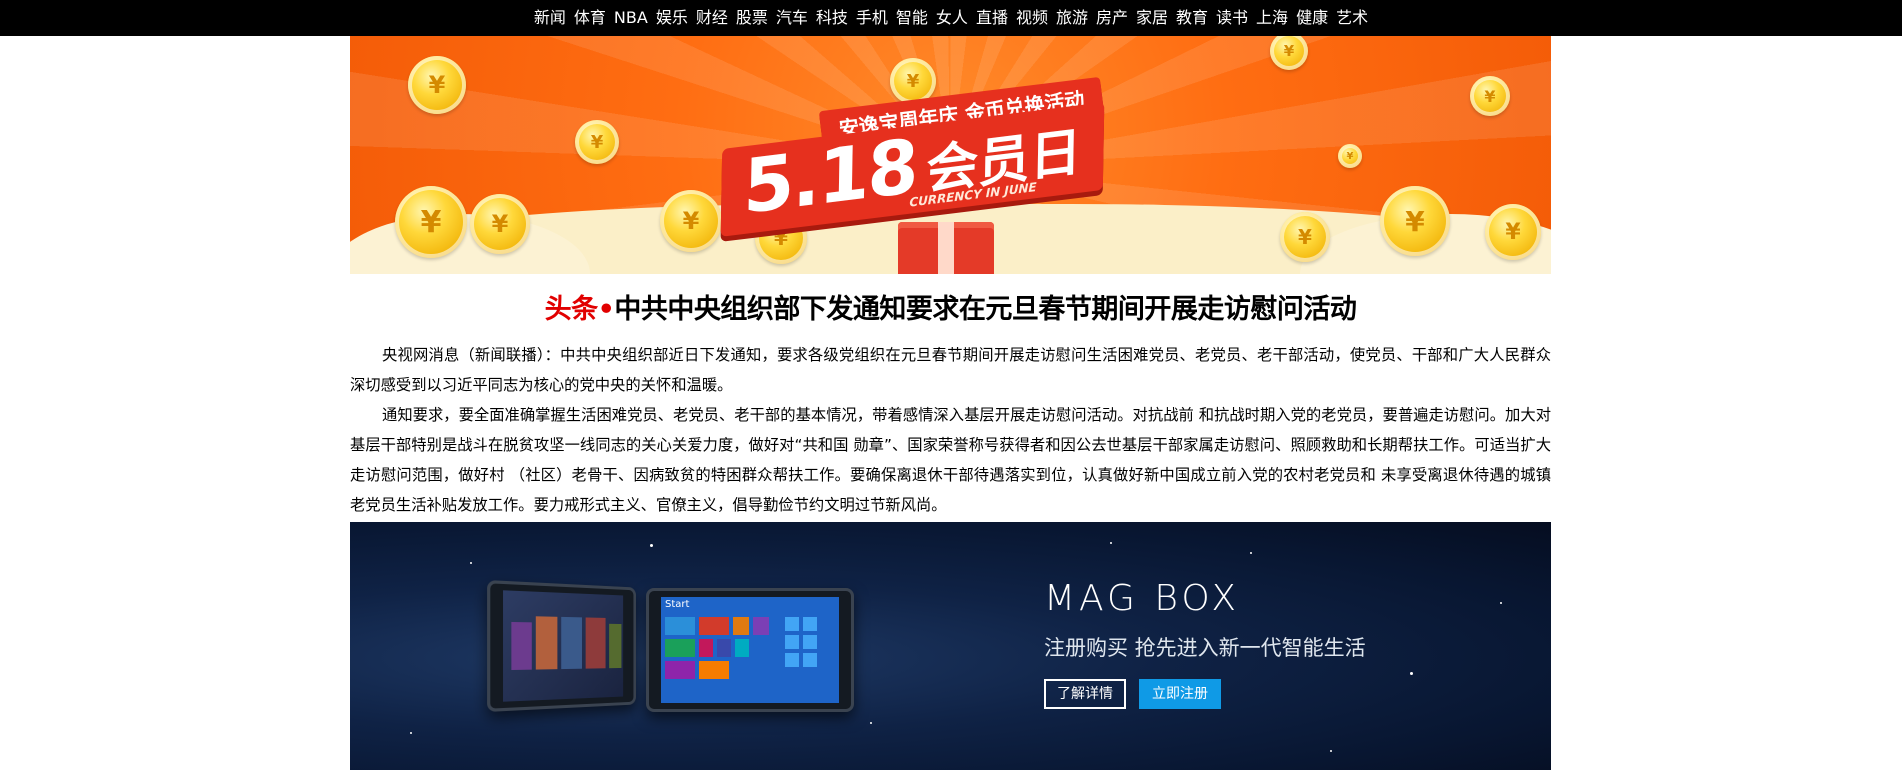 The height and width of the screenshot is (770, 1902). I want to click on nav-item: 手机, so click(872, 18).